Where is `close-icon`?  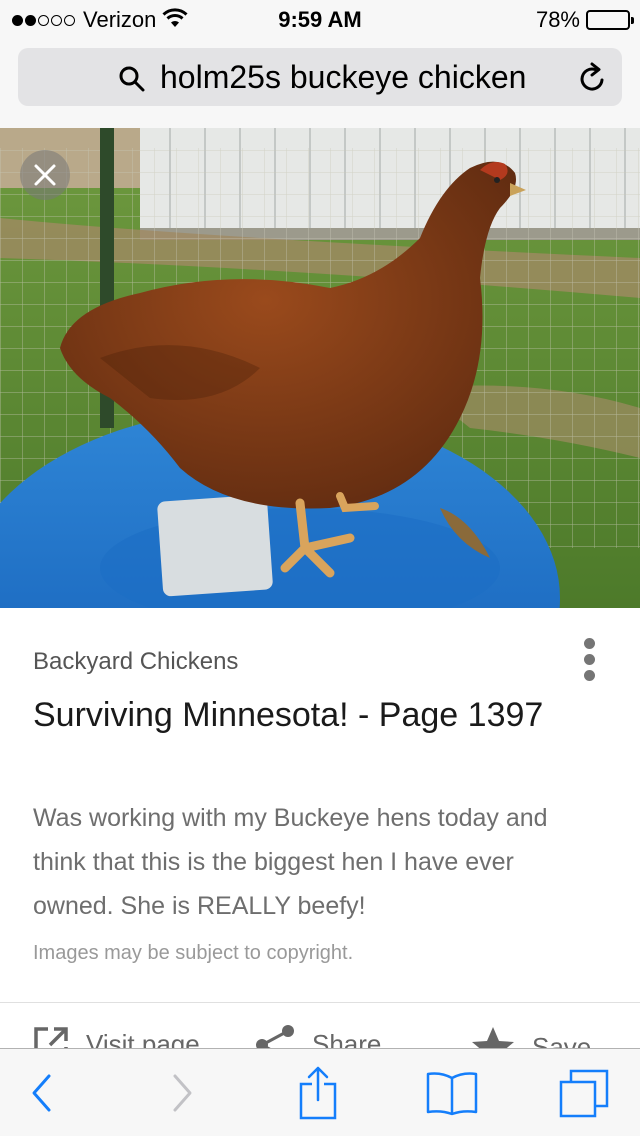
close-icon is located at coordinates (45, 175).